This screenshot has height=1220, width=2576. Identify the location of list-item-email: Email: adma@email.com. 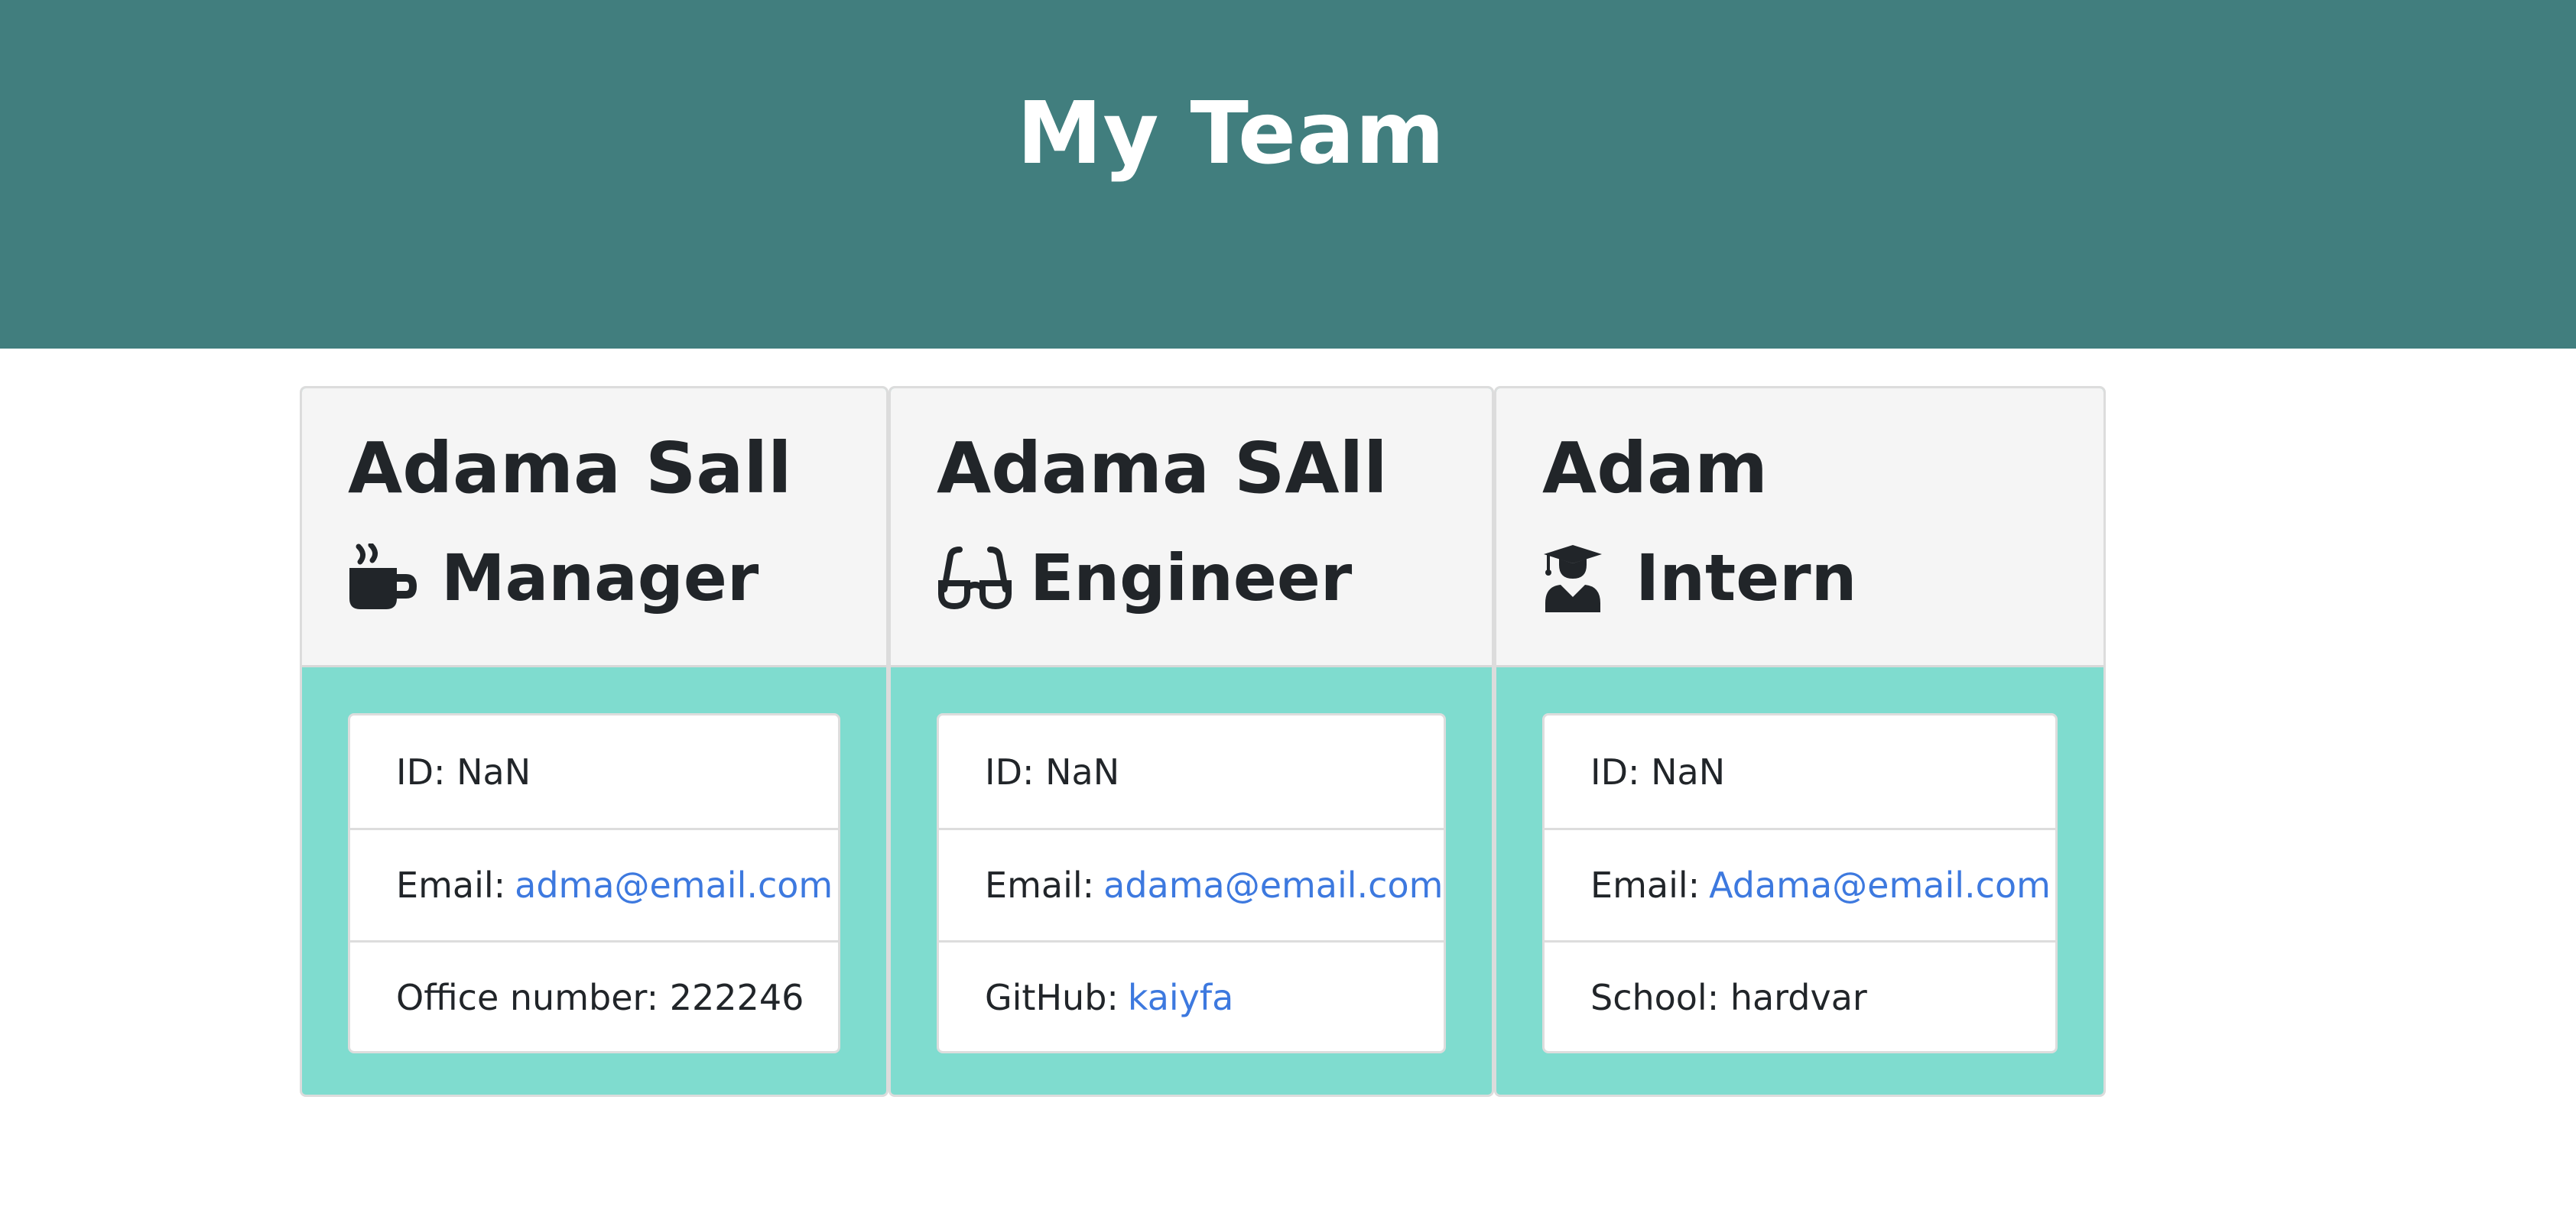
(594, 884).